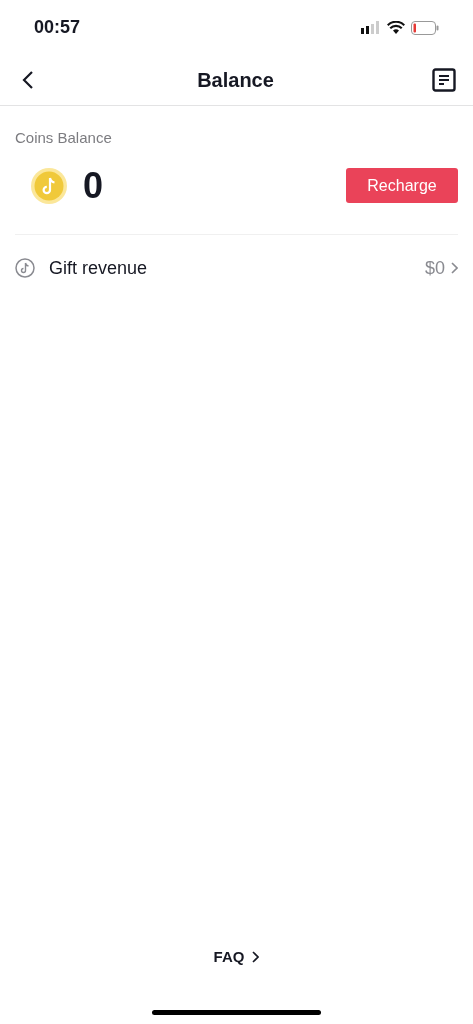  I want to click on gift-revenue-value: $0, so click(434, 268).